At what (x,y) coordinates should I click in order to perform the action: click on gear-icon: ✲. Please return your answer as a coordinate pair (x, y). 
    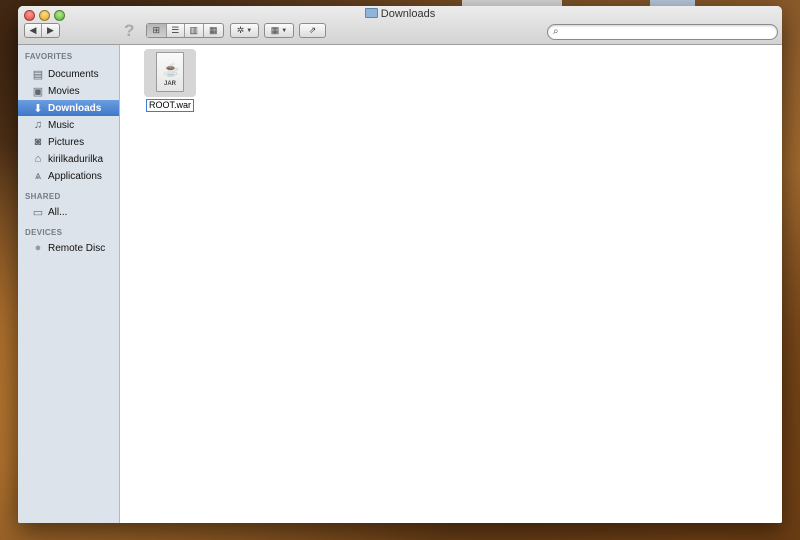
    Looking at the image, I should click on (240, 30).